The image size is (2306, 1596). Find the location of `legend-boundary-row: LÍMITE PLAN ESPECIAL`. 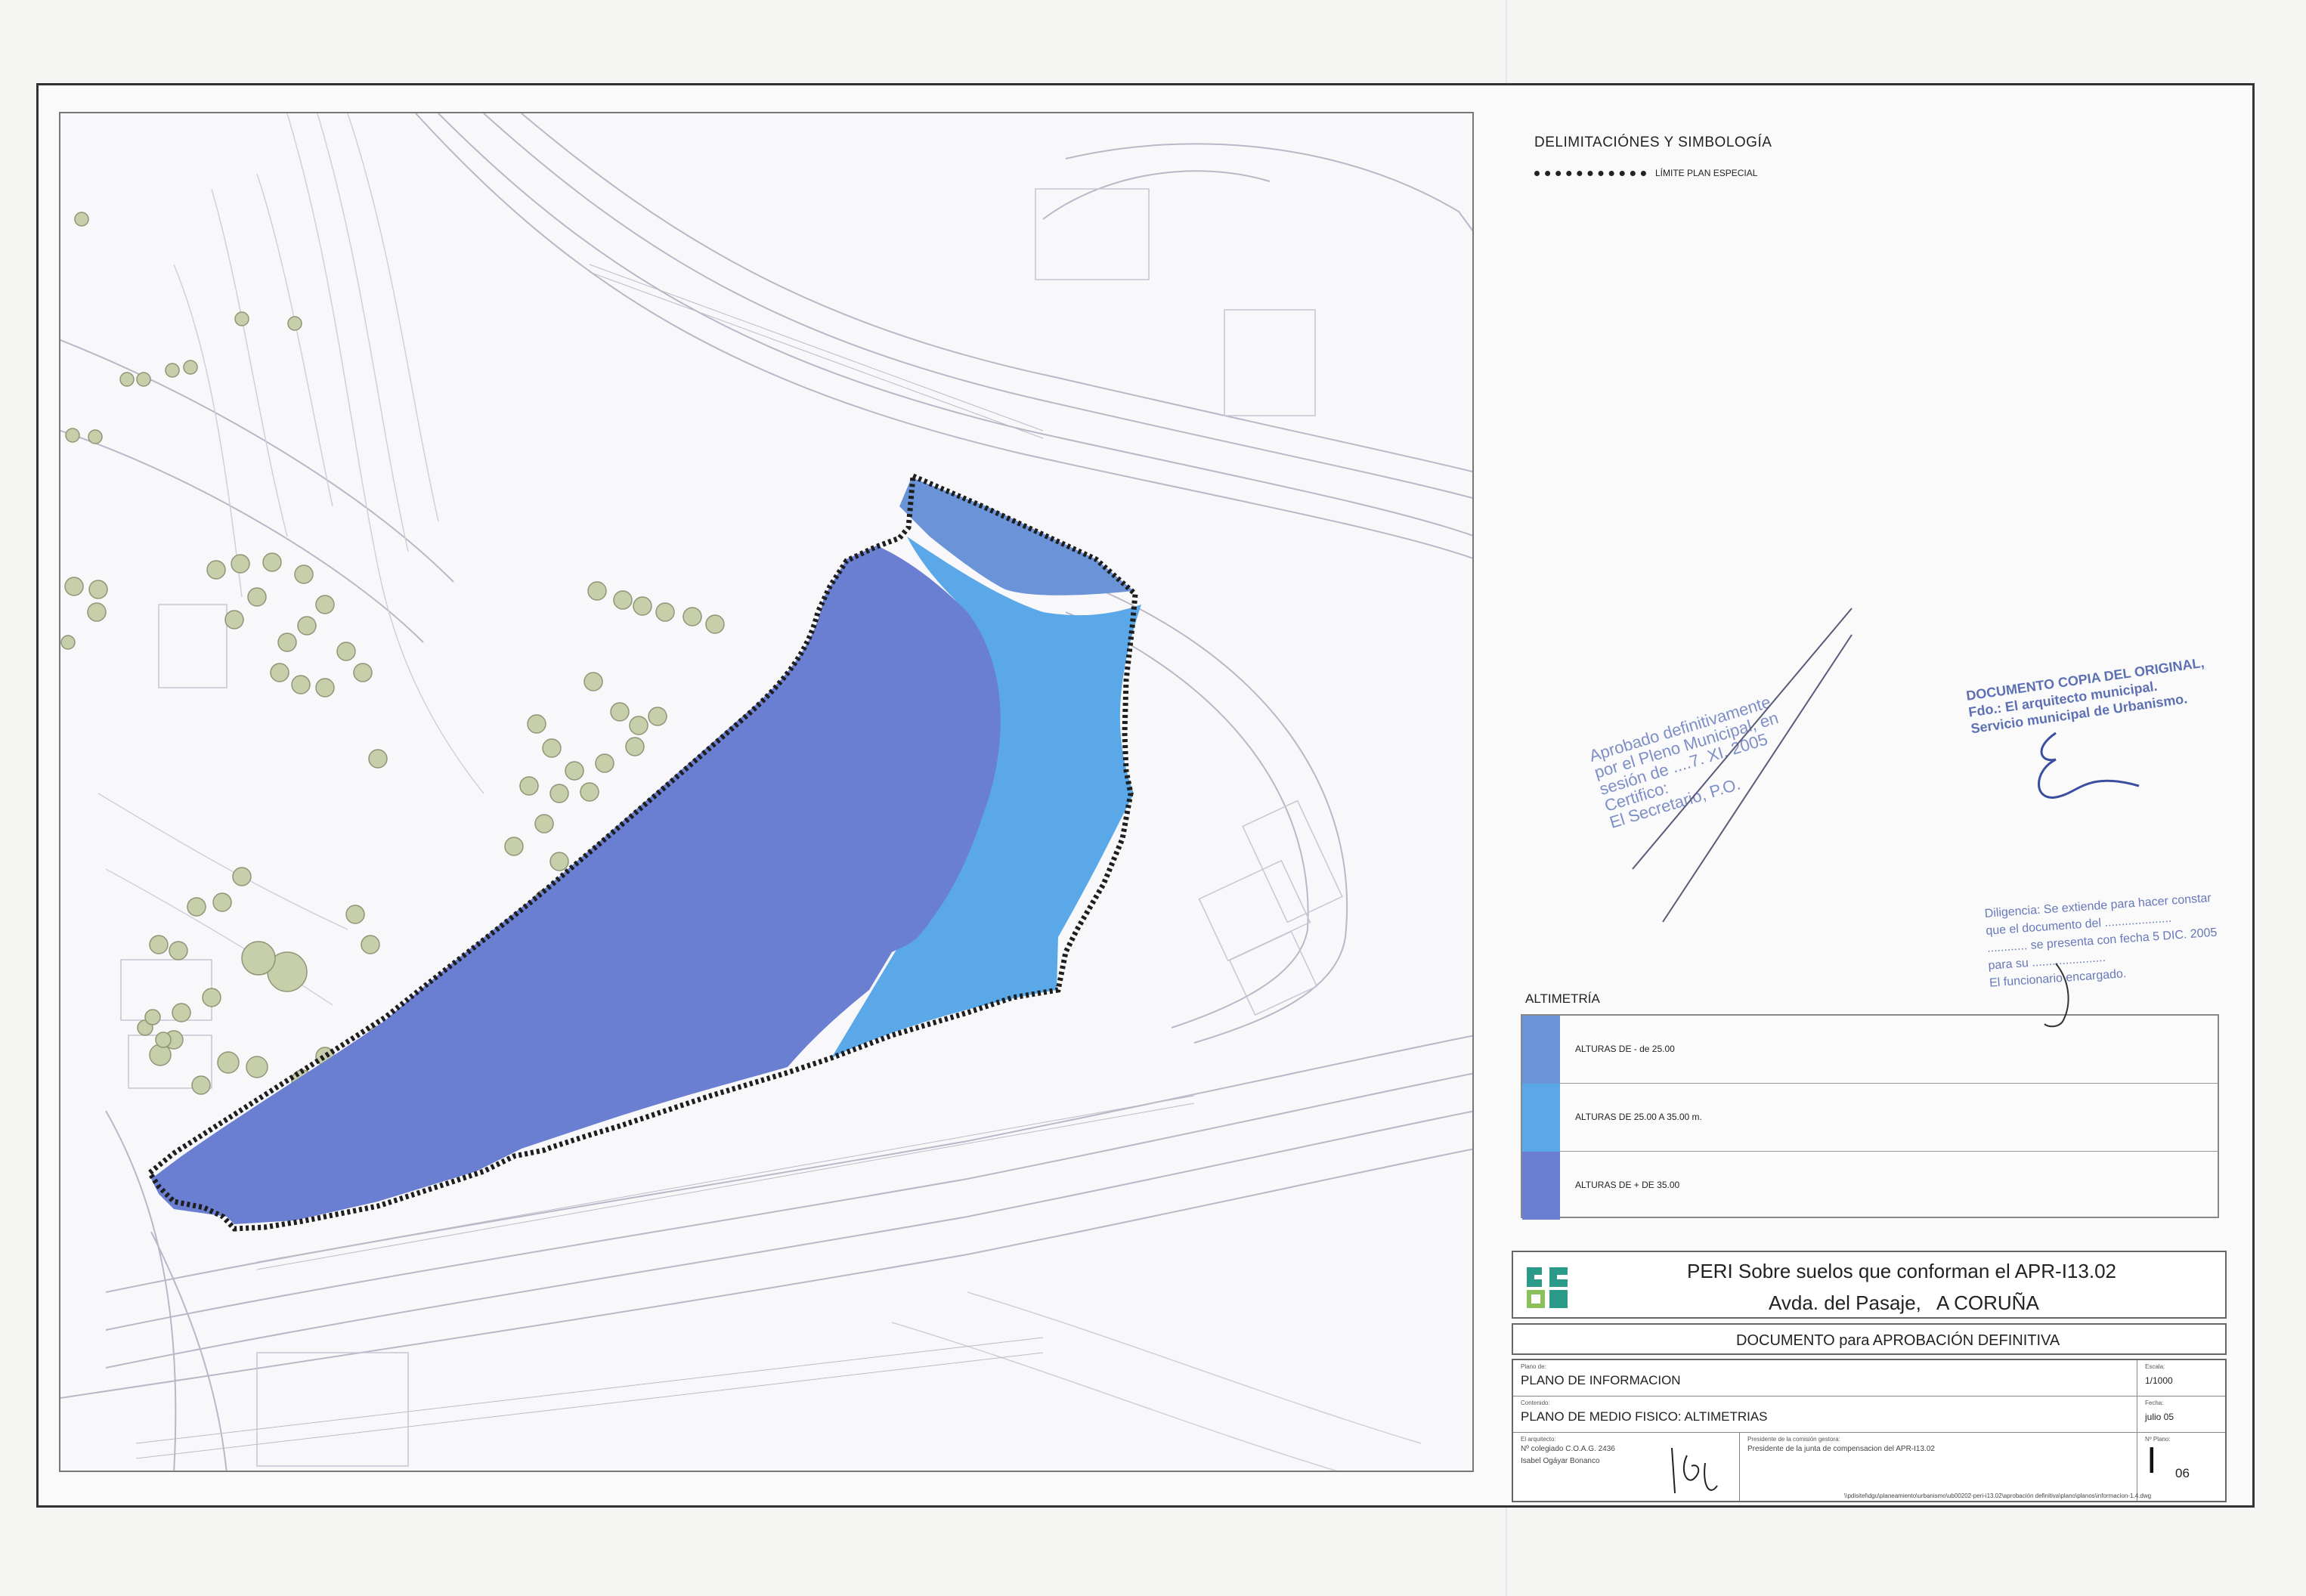

legend-boundary-row: LÍMITE PLAN ESPECIAL is located at coordinates (1685, 173).